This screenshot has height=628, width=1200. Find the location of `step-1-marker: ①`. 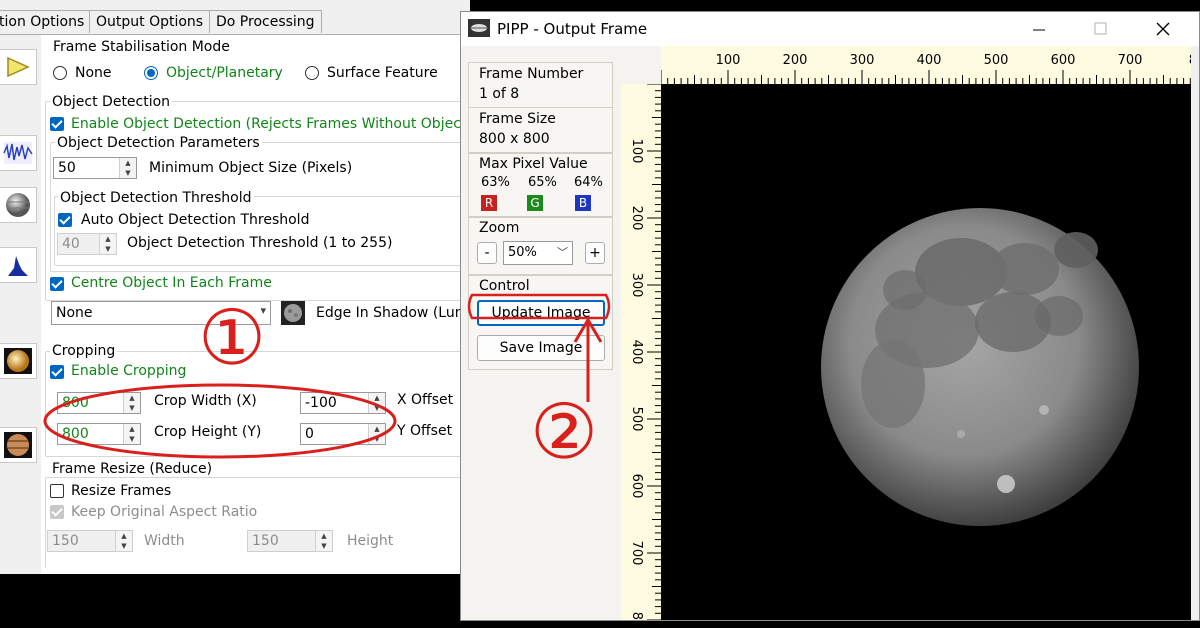

step-1-marker: ① is located at coordinates (232, 337).